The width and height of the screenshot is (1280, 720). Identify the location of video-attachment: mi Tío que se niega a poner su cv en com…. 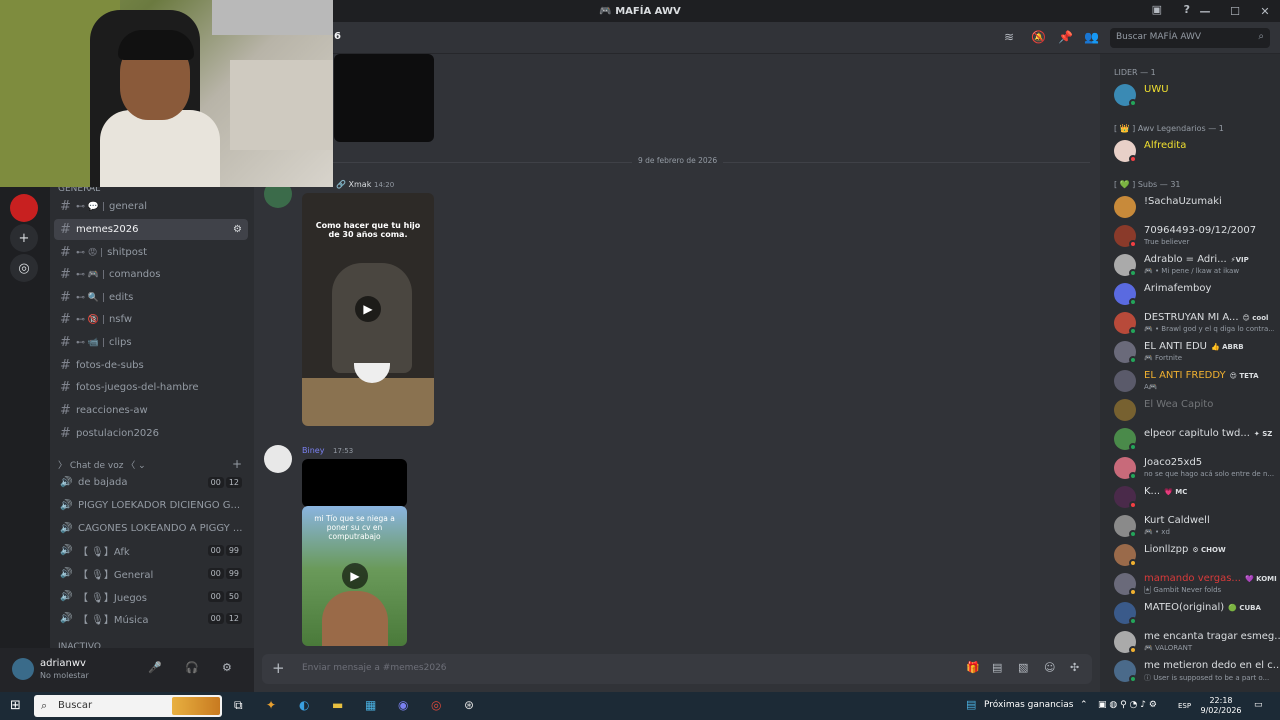
(354, 576).